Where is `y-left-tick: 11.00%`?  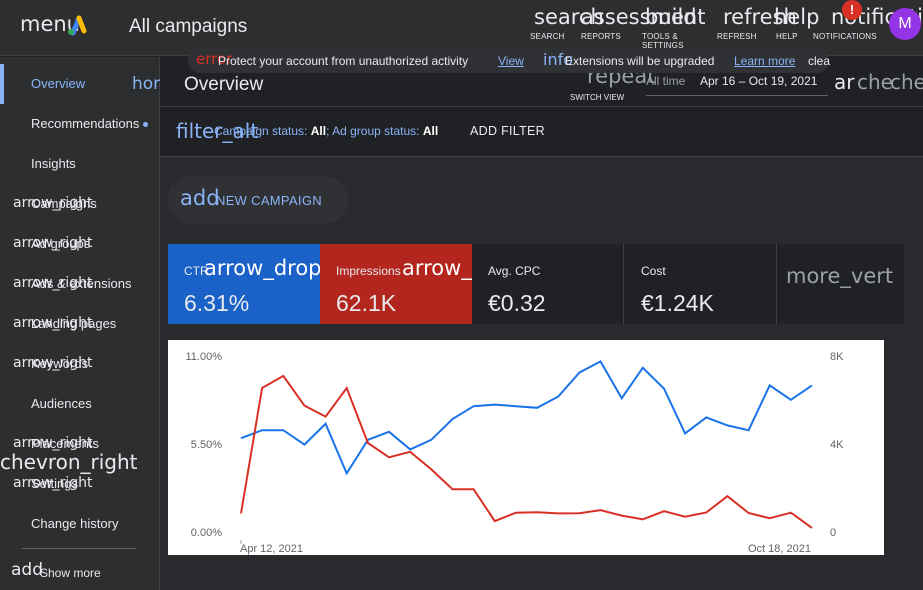
y-left-tick: 11.00% is located at coordinates (204, 357).